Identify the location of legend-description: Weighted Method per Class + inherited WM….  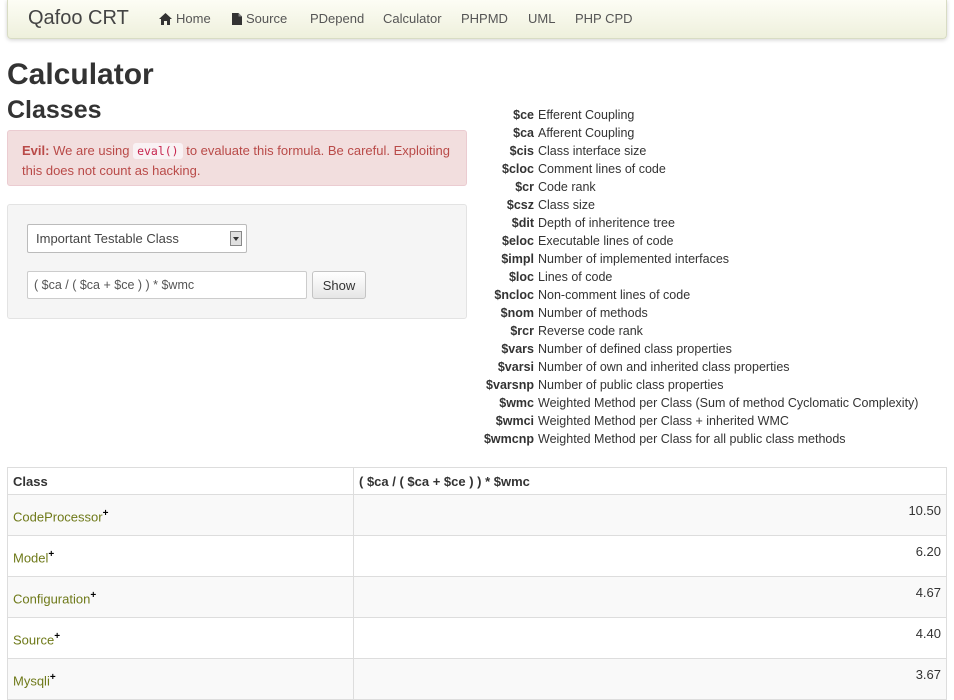
(663, 421).